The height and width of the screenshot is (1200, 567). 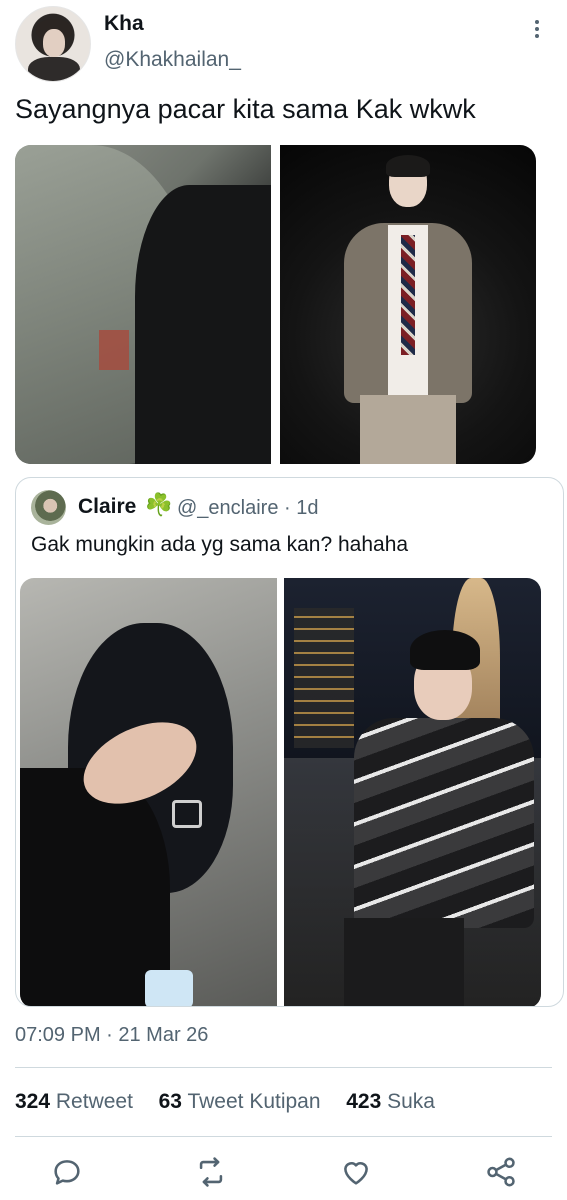 I want to click on reply-icon, so click(x=67, y=1172).